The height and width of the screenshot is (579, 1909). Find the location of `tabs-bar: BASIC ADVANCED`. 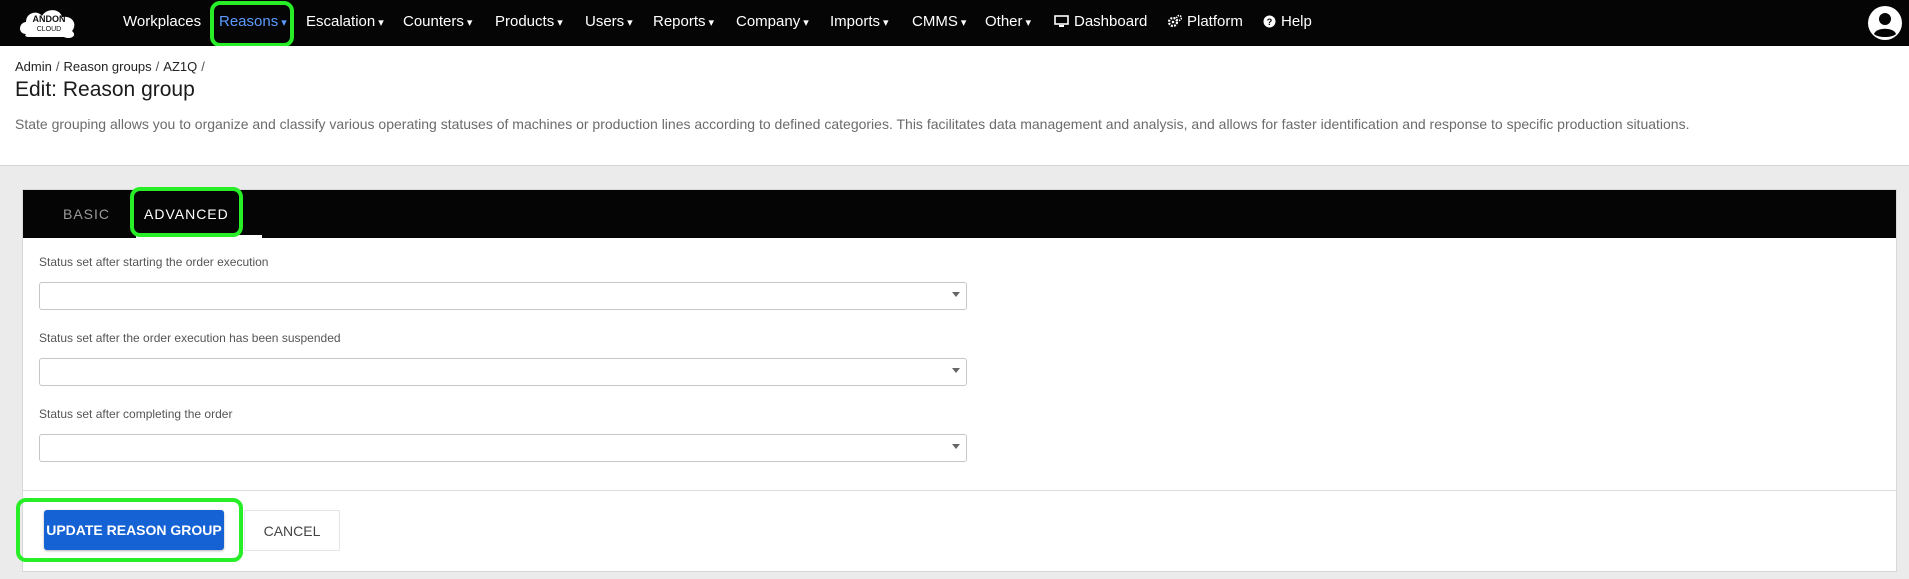

tabs-bar: BASIC ADVANCED is located at coordinates (959, 214).